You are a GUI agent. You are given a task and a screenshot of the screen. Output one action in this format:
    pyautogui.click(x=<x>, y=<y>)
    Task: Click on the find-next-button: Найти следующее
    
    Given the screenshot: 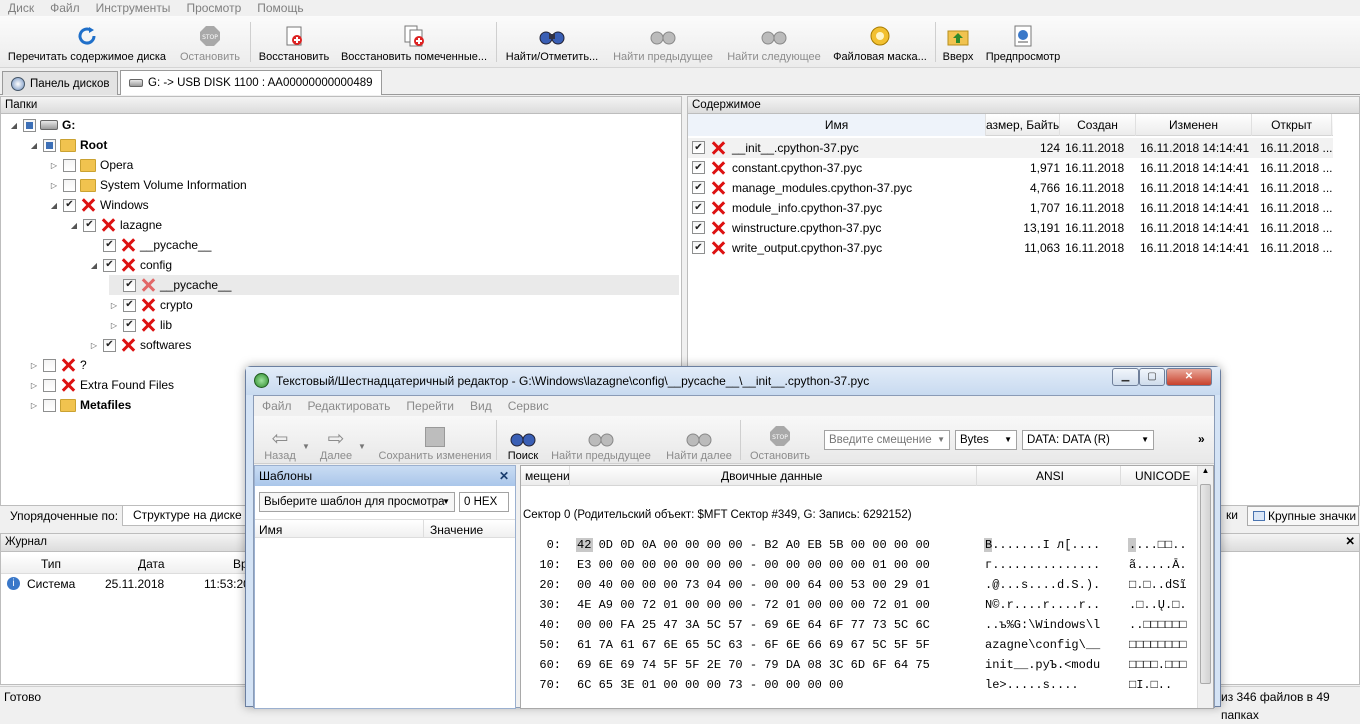 What is the action you would take?
    pyautogui.click(x=774, y=42)
    